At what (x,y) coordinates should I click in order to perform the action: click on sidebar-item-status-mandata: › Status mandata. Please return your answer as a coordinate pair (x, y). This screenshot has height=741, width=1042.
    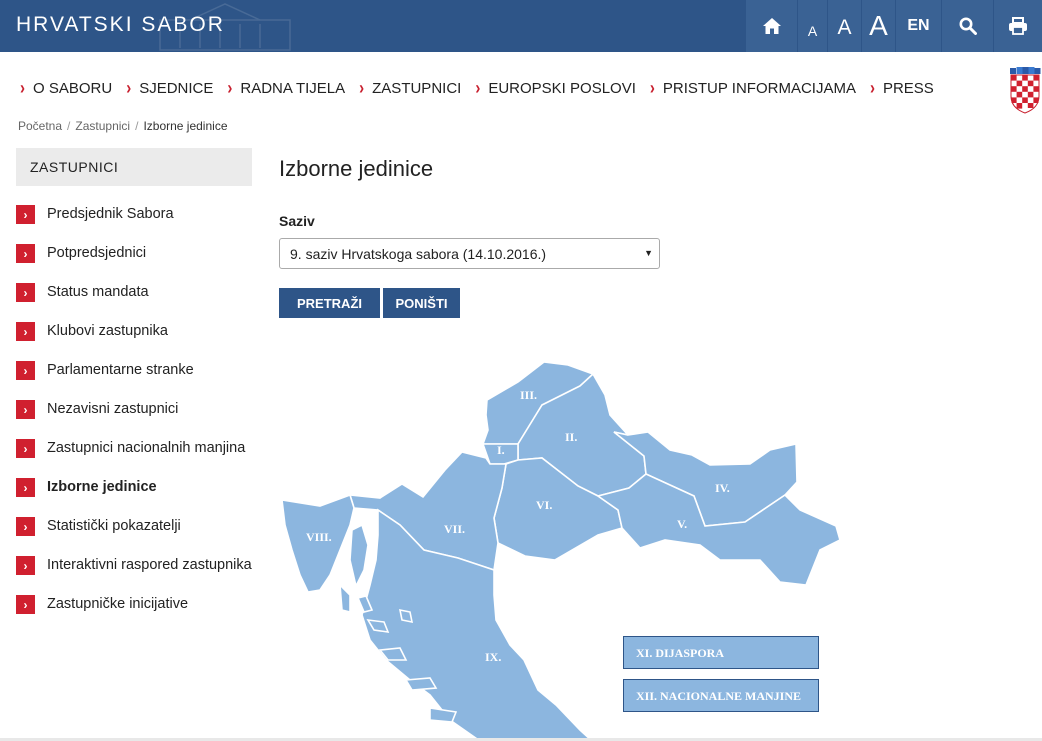
    Looking at the image, I should click on (134, 299).